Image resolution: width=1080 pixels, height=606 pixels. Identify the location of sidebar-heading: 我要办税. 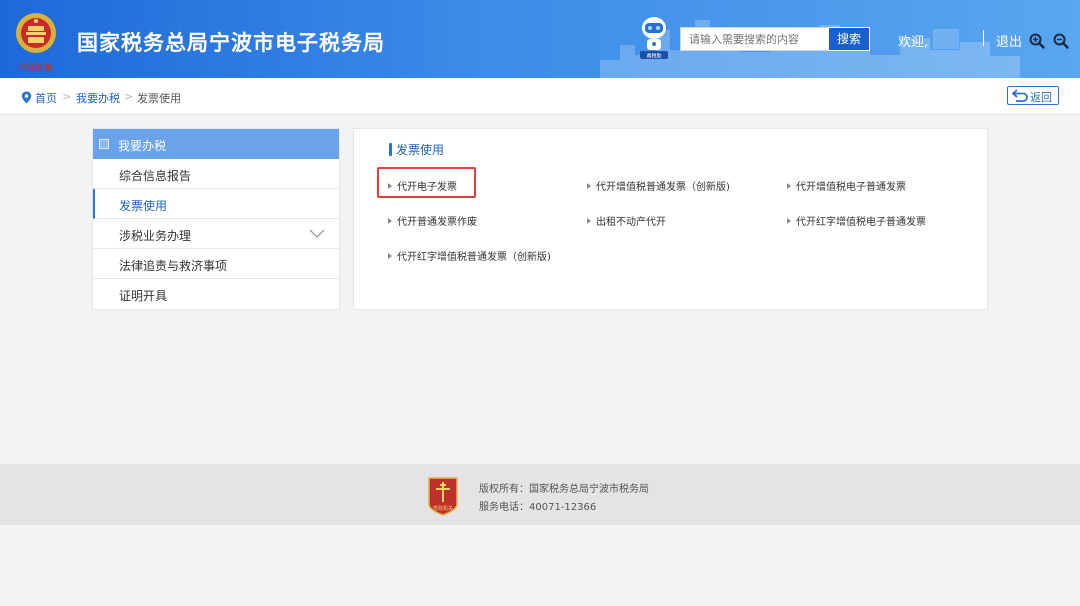
(216, 144).